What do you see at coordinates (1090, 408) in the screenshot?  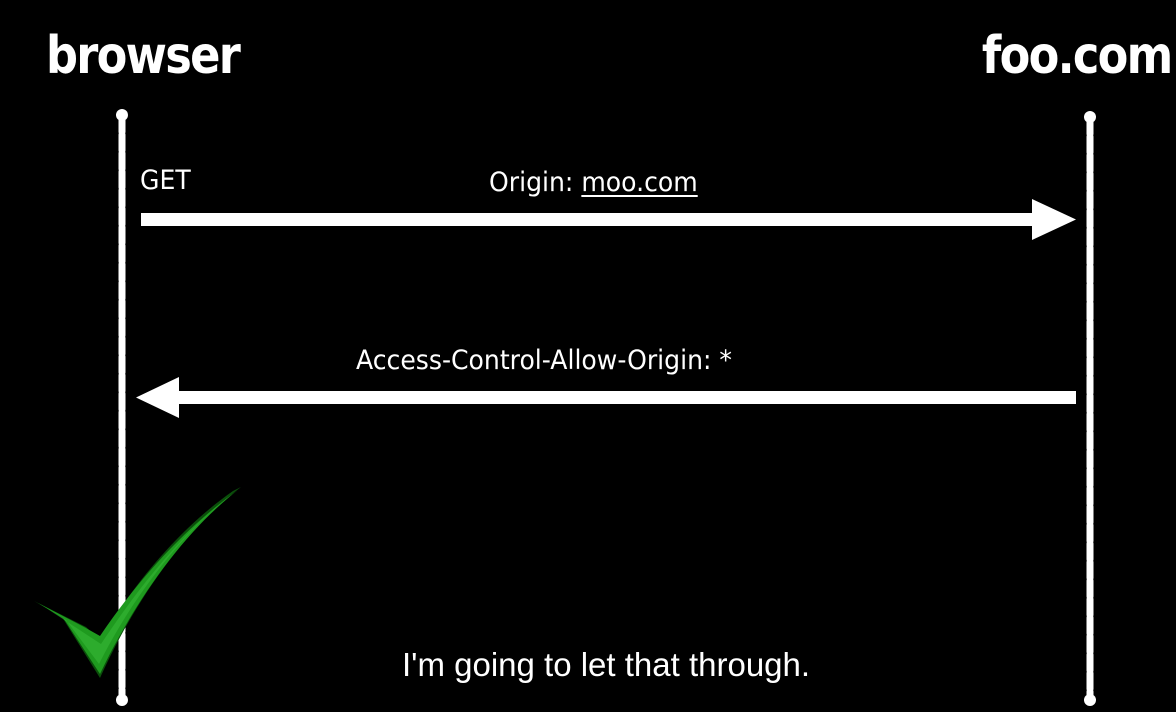 I see `lifeline-foo-com` at bounding box center [1090, 408].